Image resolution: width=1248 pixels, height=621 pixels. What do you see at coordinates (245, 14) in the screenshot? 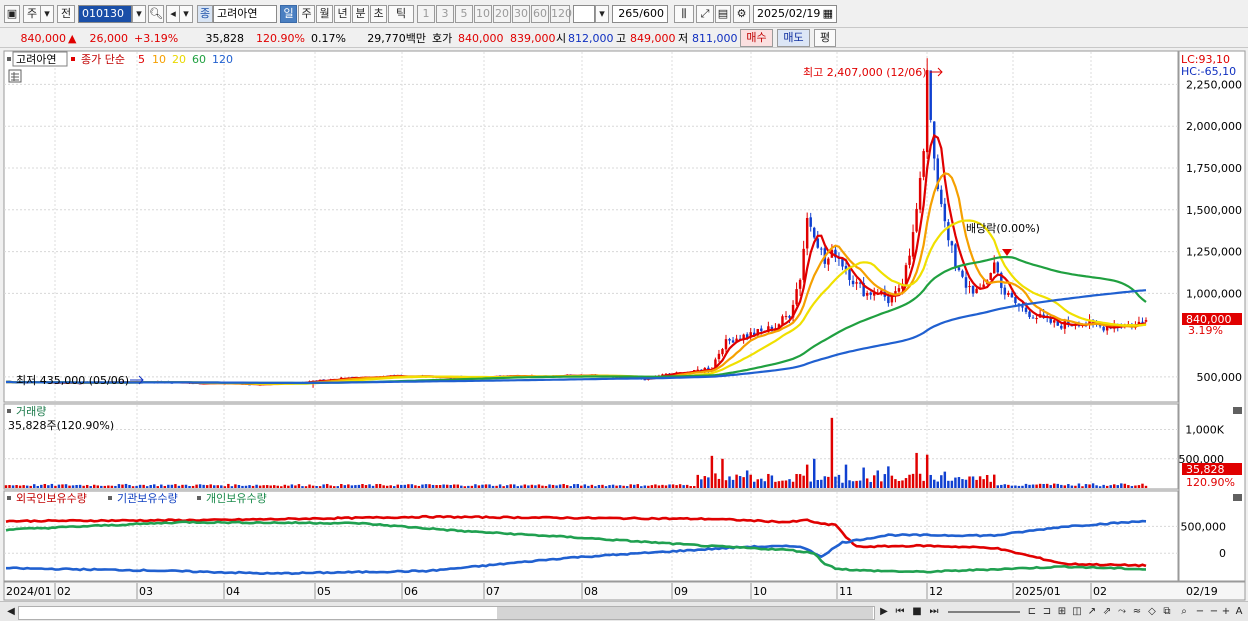
I see `stock-name-field: 고려아연` at bounding box center [245, 14].